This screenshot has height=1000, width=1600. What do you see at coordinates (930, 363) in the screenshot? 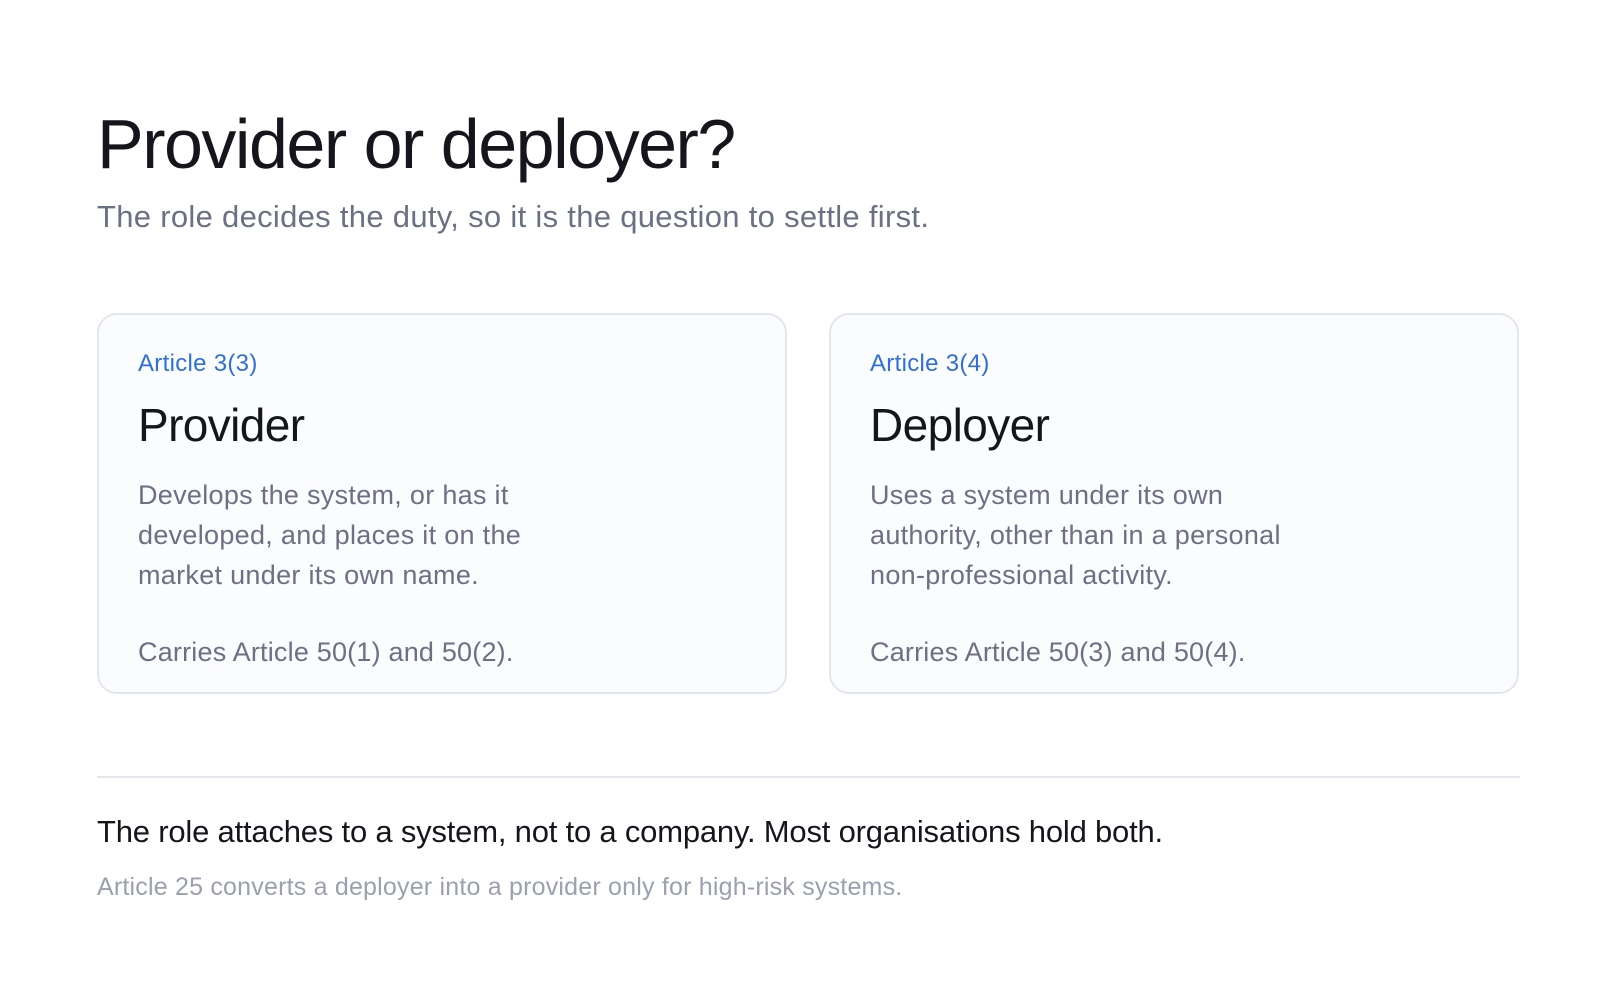
I see `deployer-article-label: Article 3(4)` at bounding box center [930, 363].